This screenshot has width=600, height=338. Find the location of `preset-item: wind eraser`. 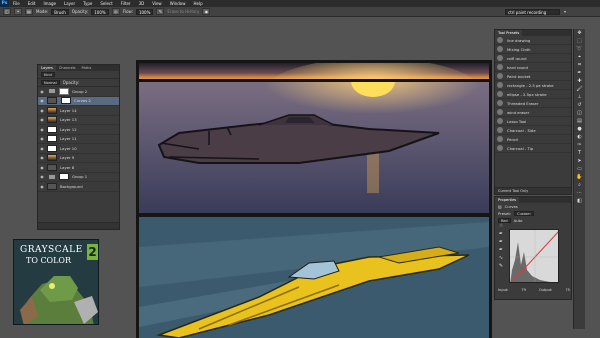

preset-item: wind eraser is located at coordinates (533, 112).